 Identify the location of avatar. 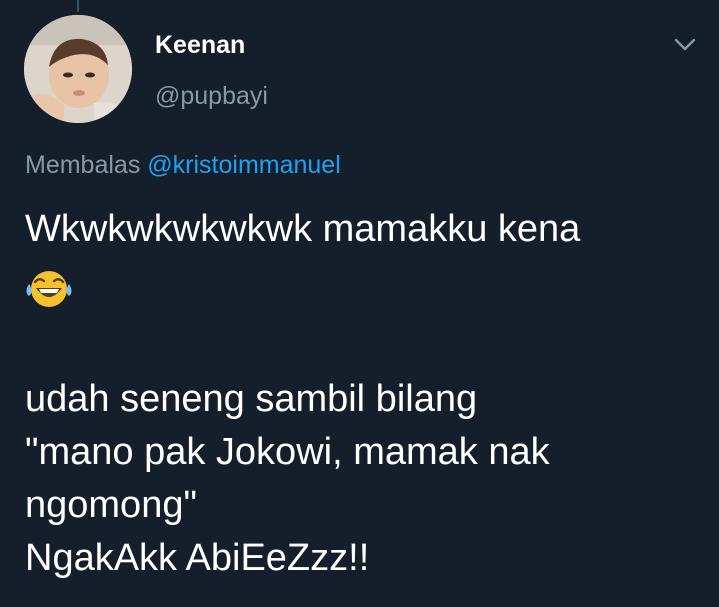
(78, 69).